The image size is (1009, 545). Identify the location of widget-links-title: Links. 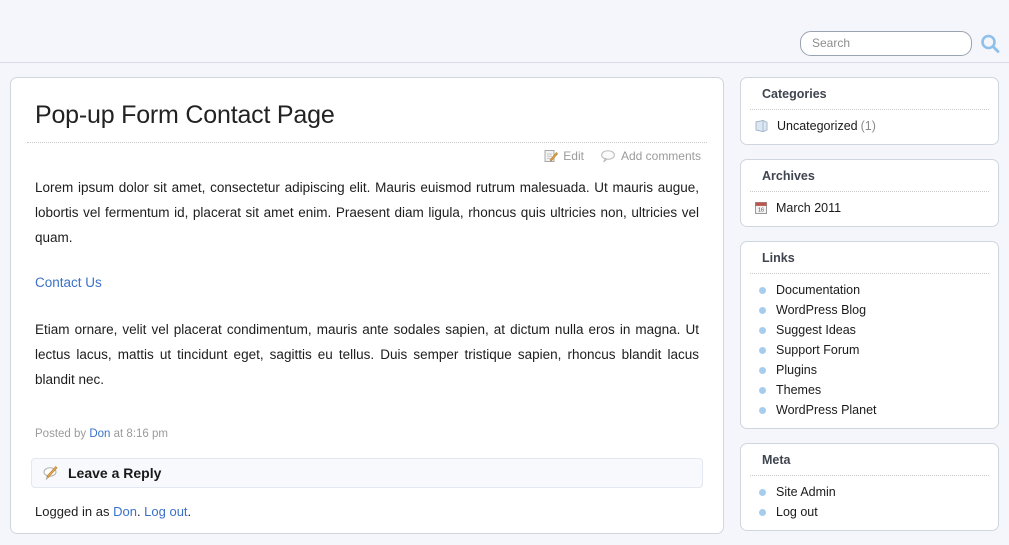
(869, 258).